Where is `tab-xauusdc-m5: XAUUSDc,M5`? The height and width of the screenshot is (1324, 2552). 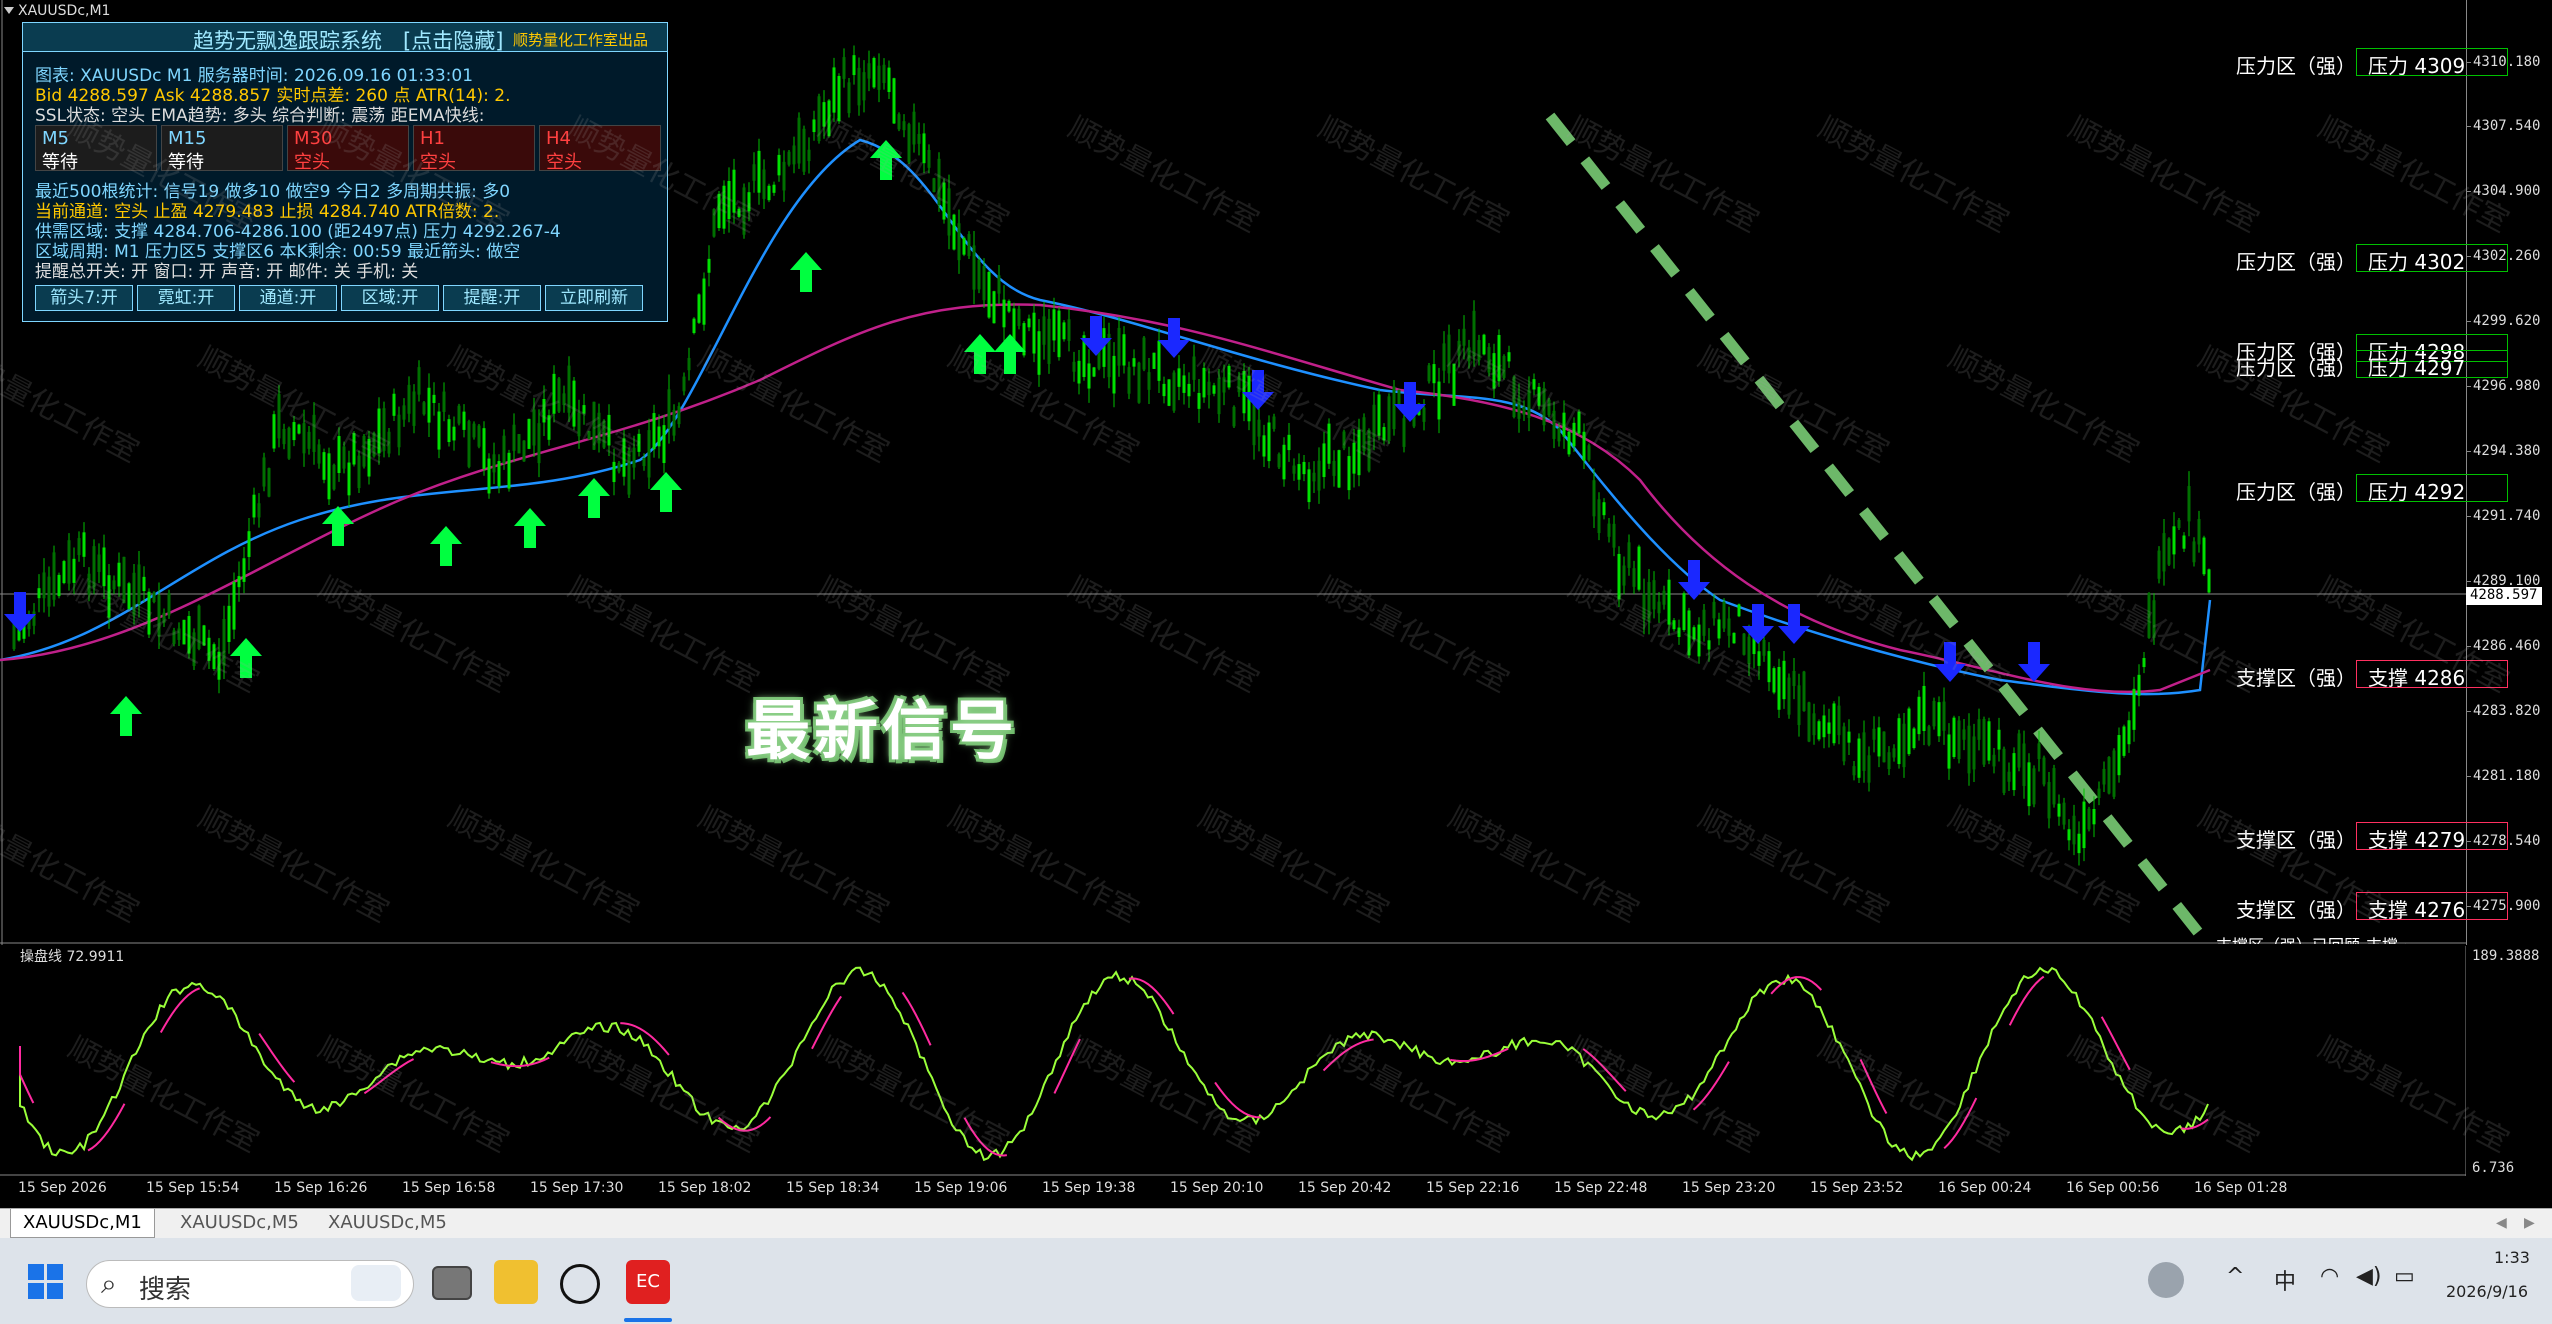 tab-xauusdc-m5: XAUUSDc,M5 is located at coordinates (239, 1223).